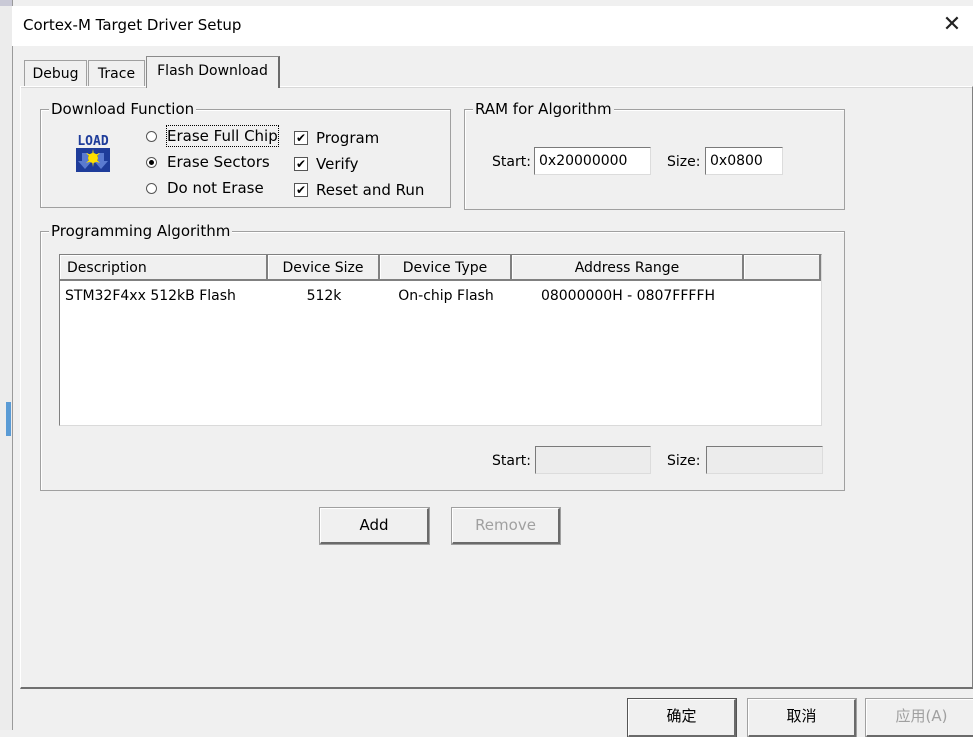 The image size is (973, 737). I want to click on radio-label: Erase Full Chip, so click(222, 136).